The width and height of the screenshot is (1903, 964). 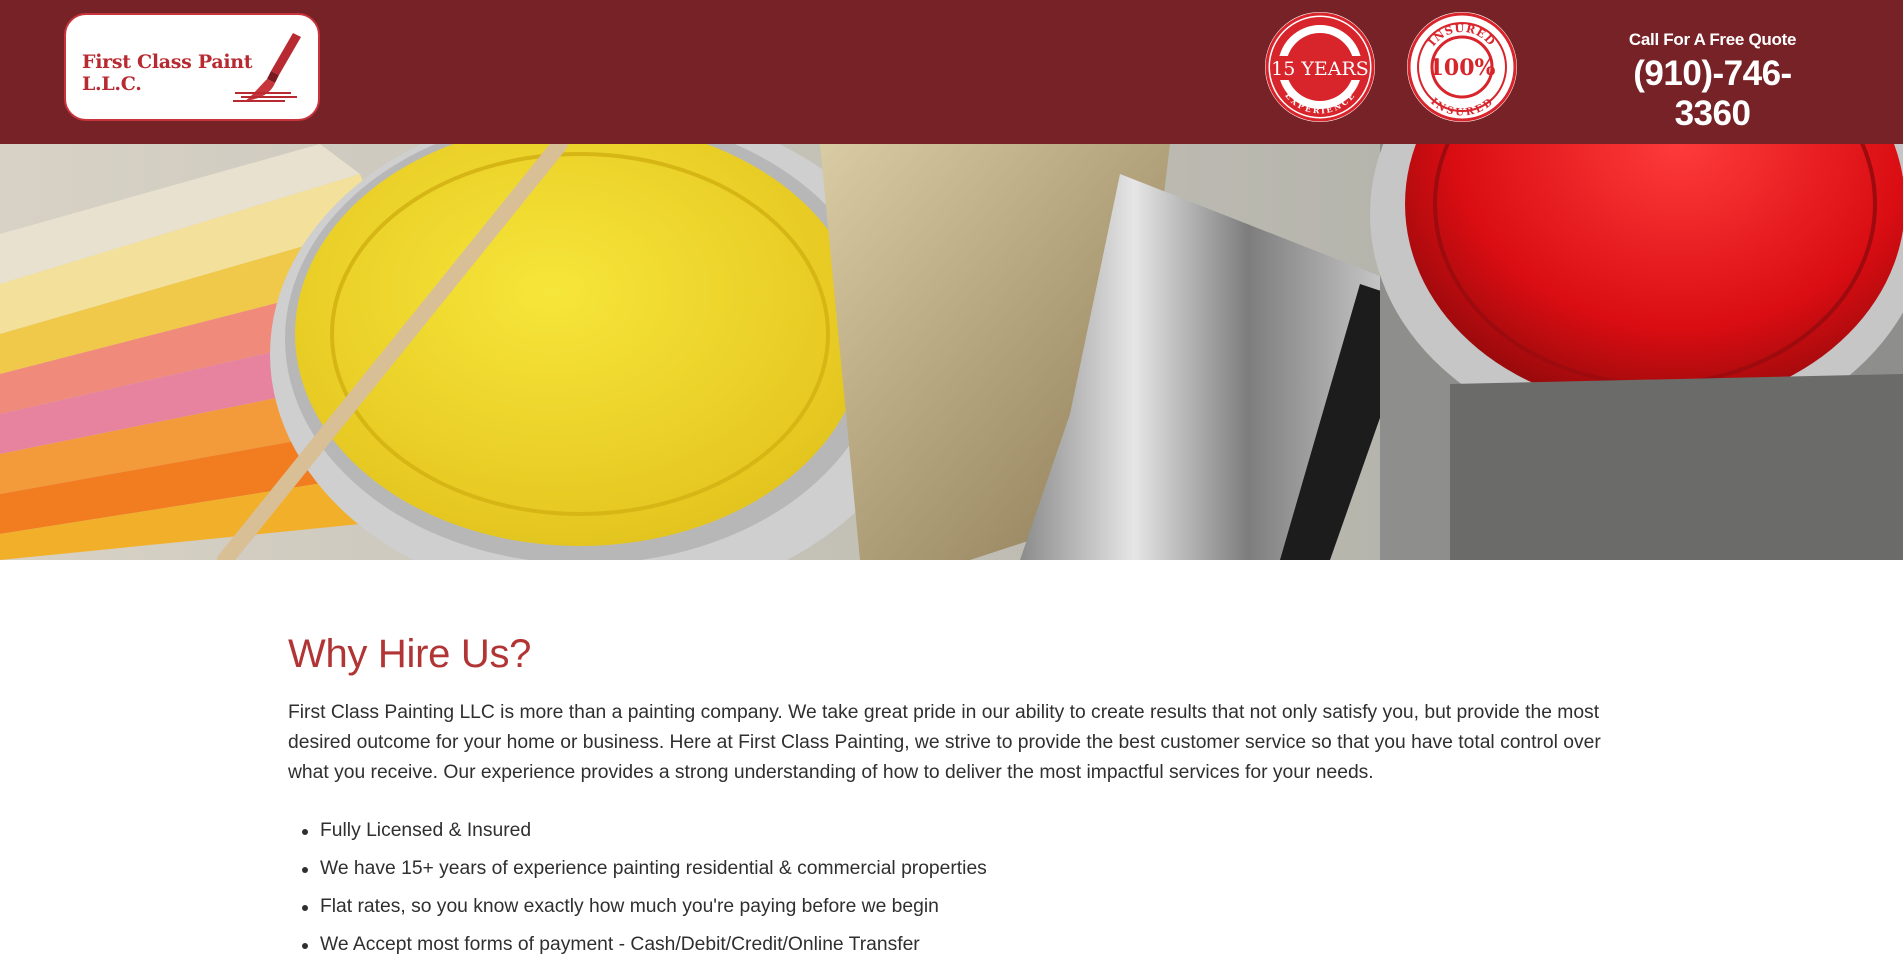 I want to click on insured-badge: INSURED INSURED 100%, so click(x=1462, y=67).